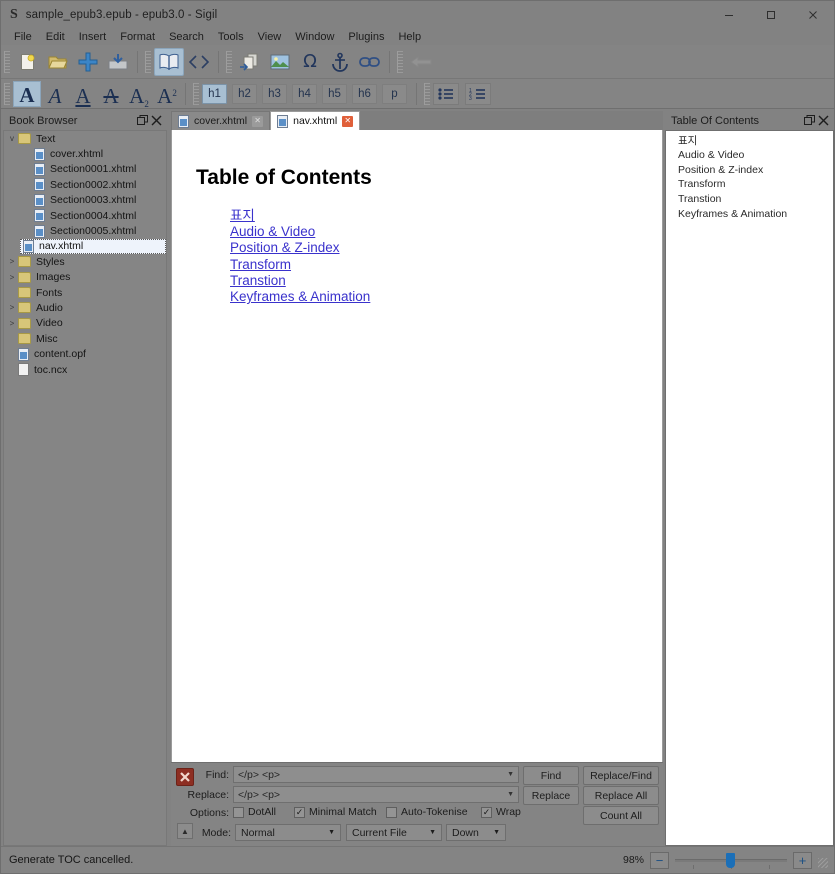  What do you see at coordinates (196, 93) in the screenshot?
I see `heading-toolbar-drag-handle` at bounding box center [196, 93].